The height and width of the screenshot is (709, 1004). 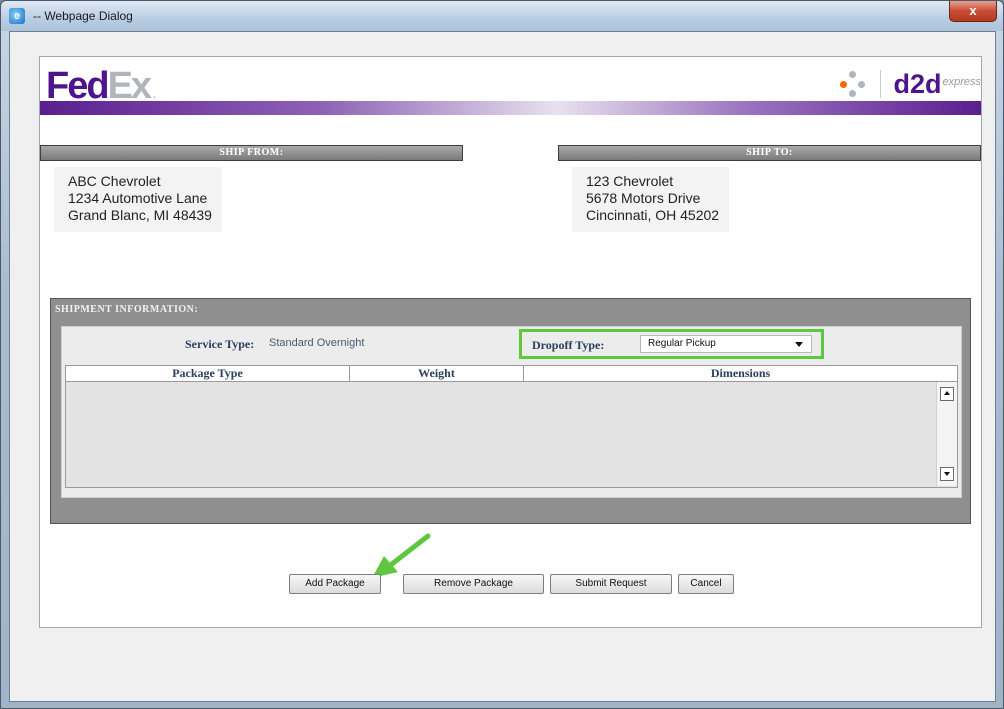 I want to click on close-button: x, so click(x=973, y=11).